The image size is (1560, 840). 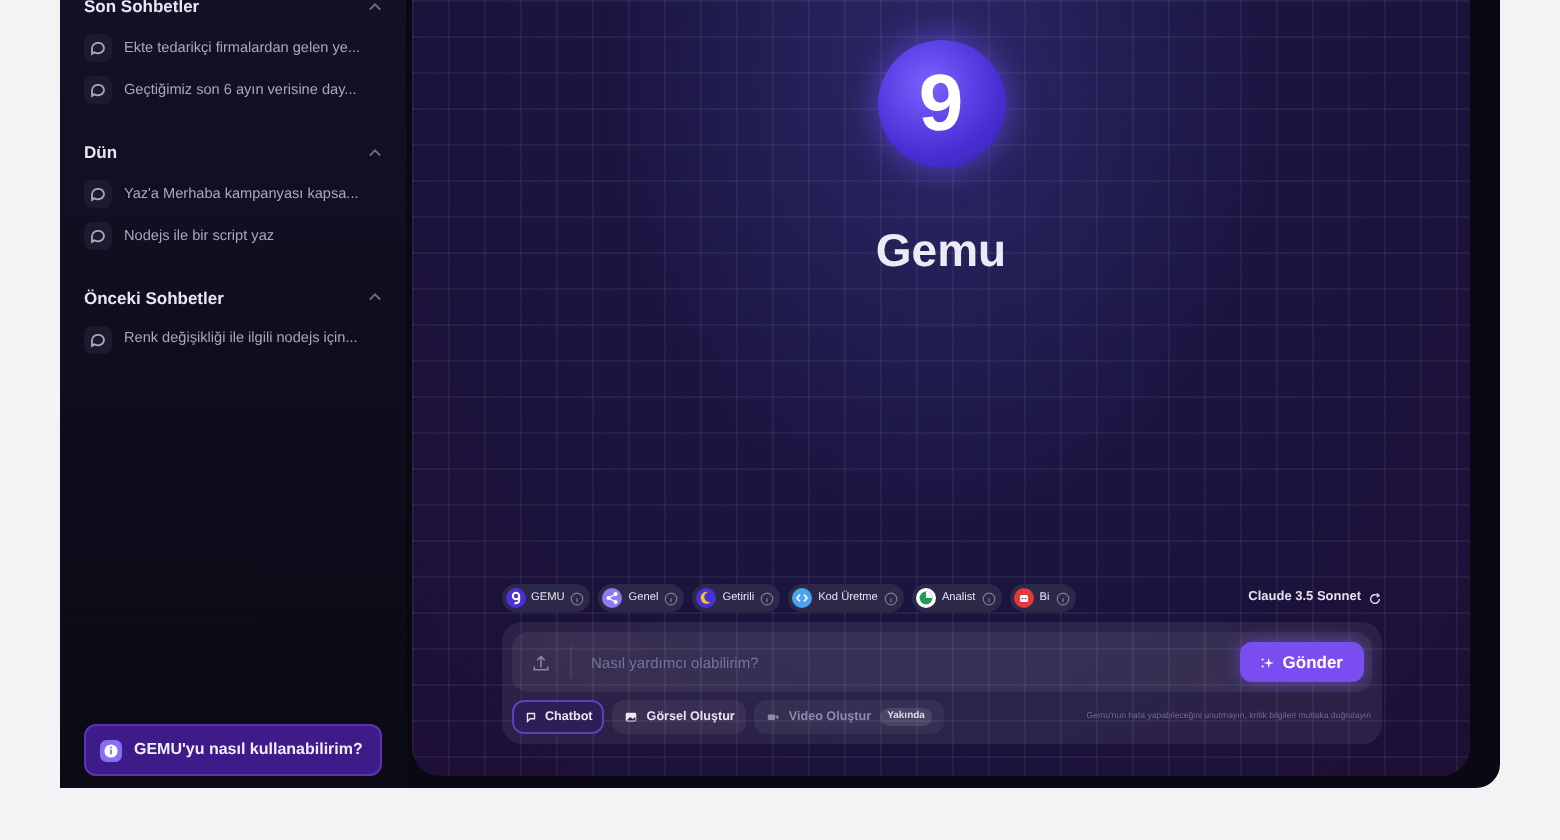 I want to click on image-icon, so click(x=631, y=717).